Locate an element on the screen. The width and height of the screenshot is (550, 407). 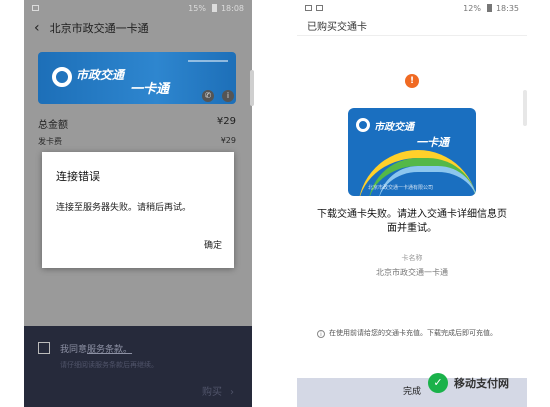
watermark-text: 移动支付网 is located at coordinates (481, 383).